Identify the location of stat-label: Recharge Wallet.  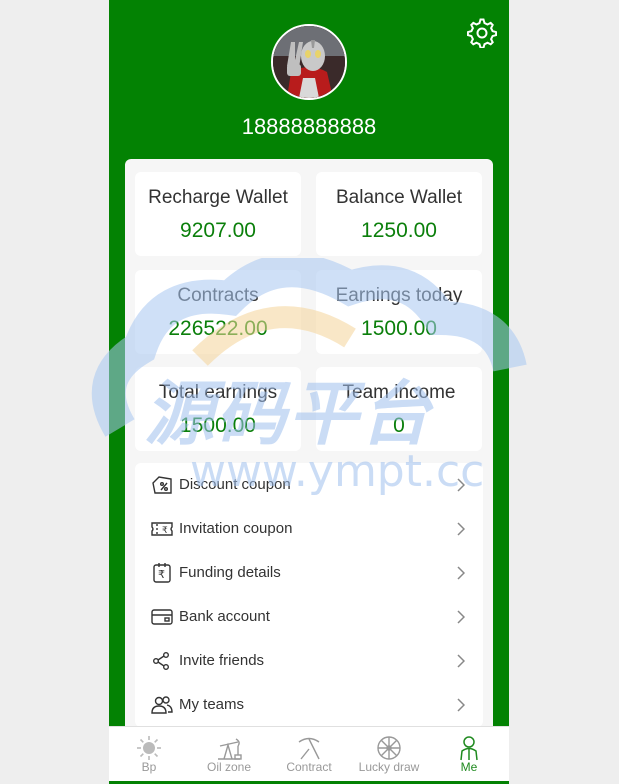
(218, 197).